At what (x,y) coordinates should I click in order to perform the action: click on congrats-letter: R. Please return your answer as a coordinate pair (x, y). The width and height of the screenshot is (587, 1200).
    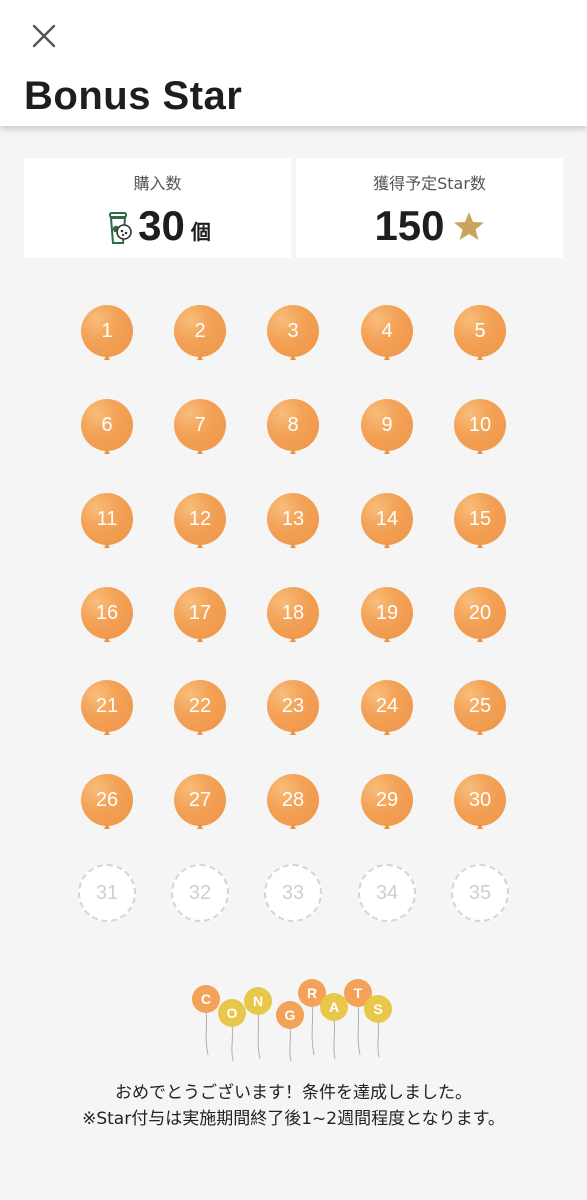
    Looking at the image, I should click on (312, 993).